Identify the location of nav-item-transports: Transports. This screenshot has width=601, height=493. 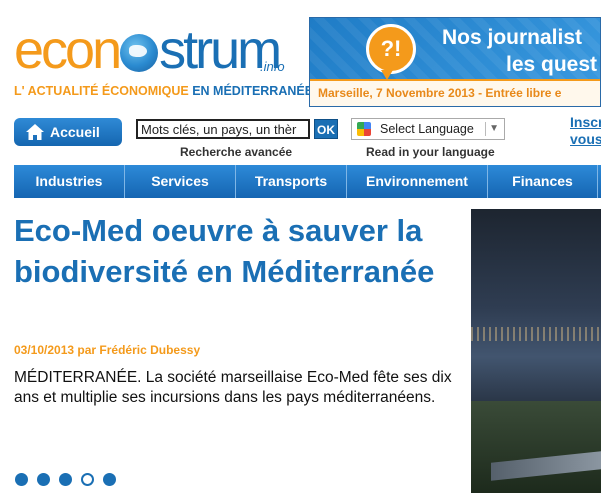
(291, 181).